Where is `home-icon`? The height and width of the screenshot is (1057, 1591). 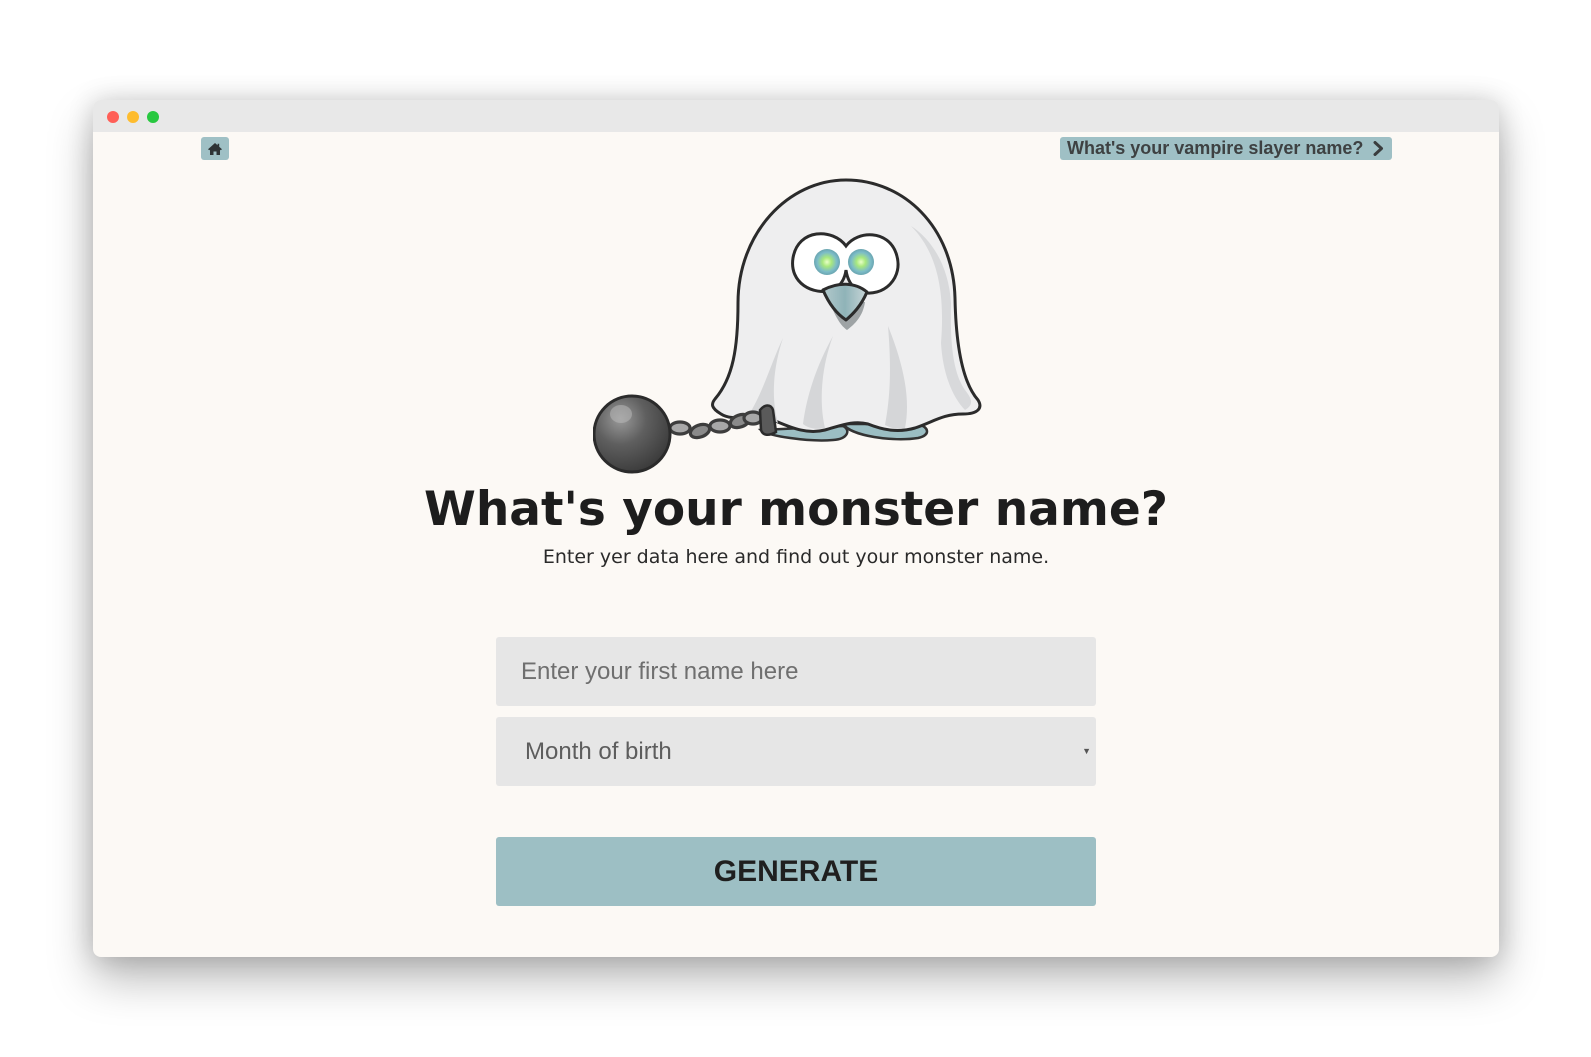
home-icon is located at coordinates (215, 148).